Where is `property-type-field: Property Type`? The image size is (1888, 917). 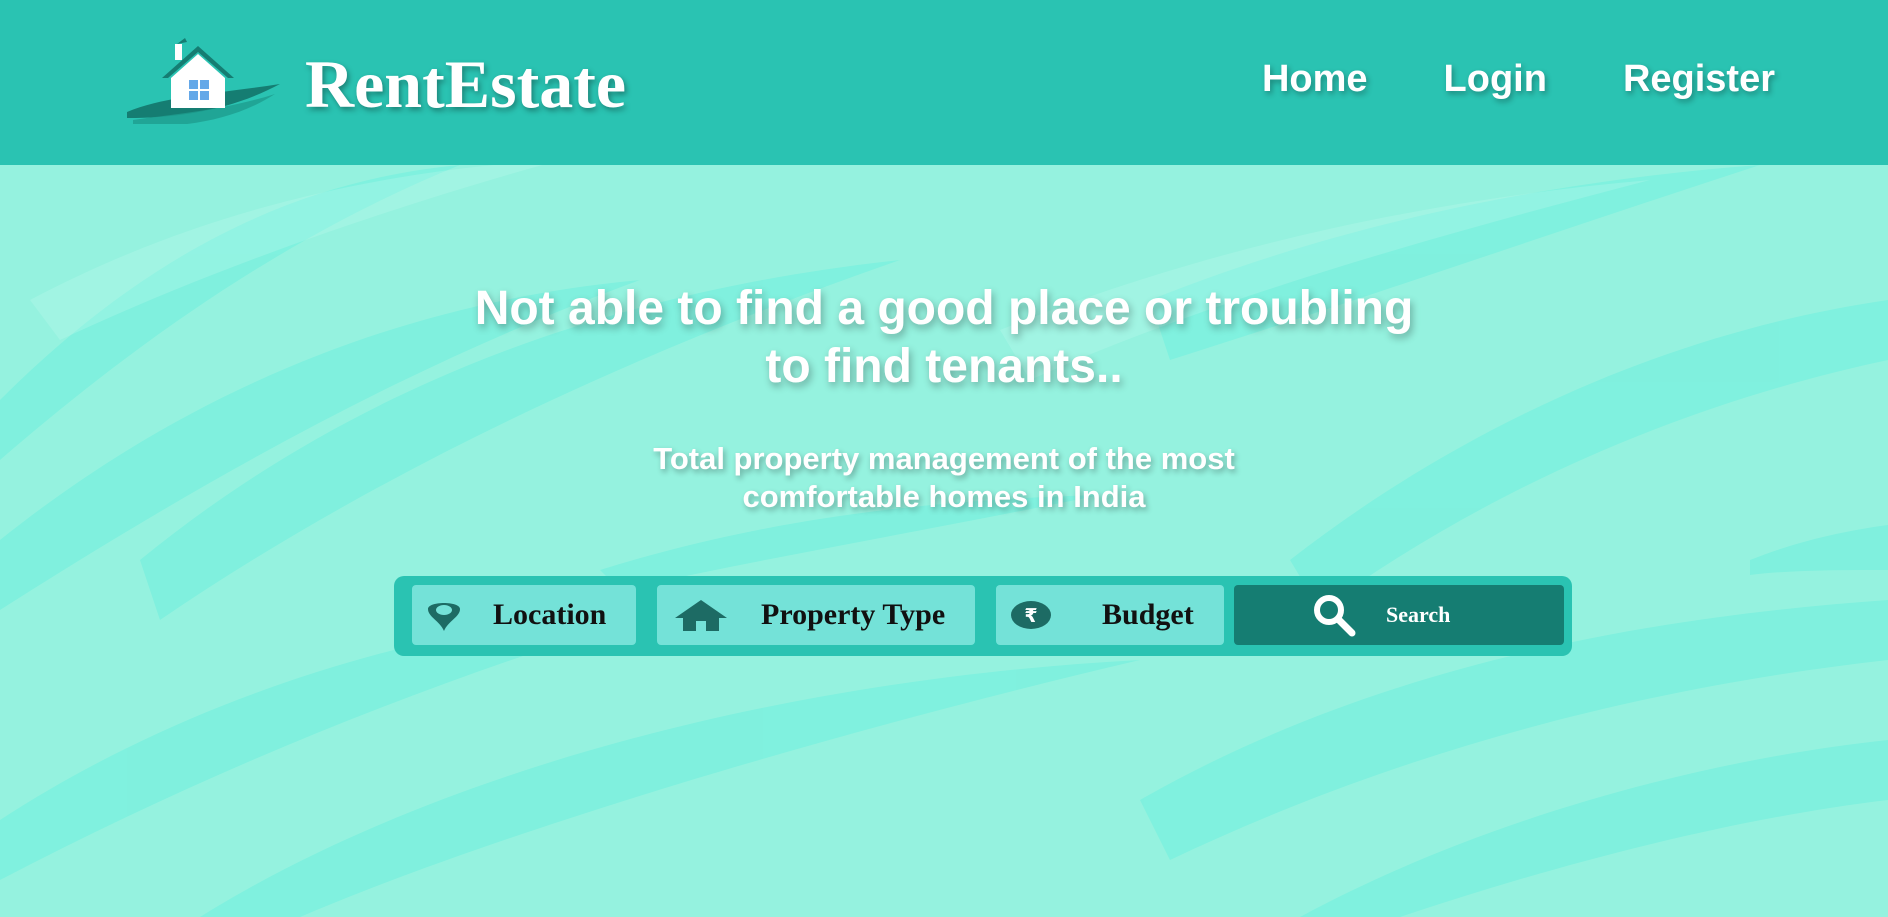
property-type-field: Property Type is located at coordinates (816, 615).